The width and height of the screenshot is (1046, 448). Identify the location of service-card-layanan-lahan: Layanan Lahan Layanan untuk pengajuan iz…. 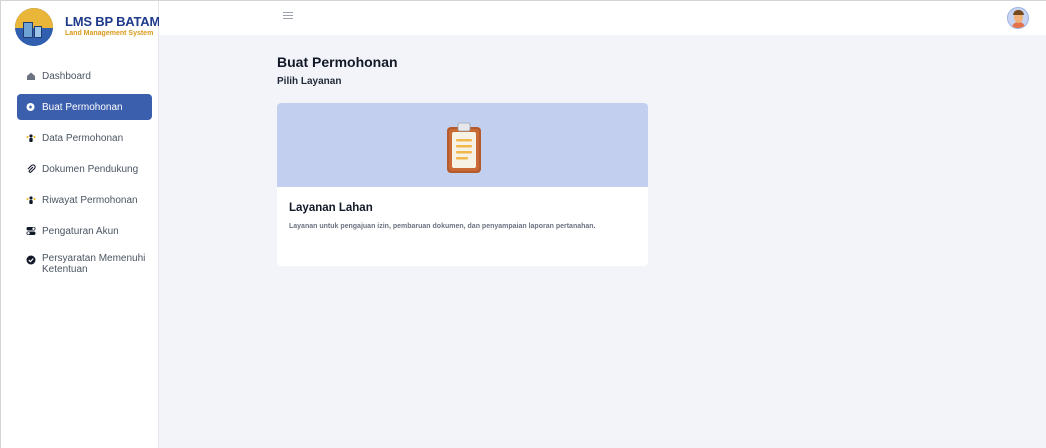
(462, 184).